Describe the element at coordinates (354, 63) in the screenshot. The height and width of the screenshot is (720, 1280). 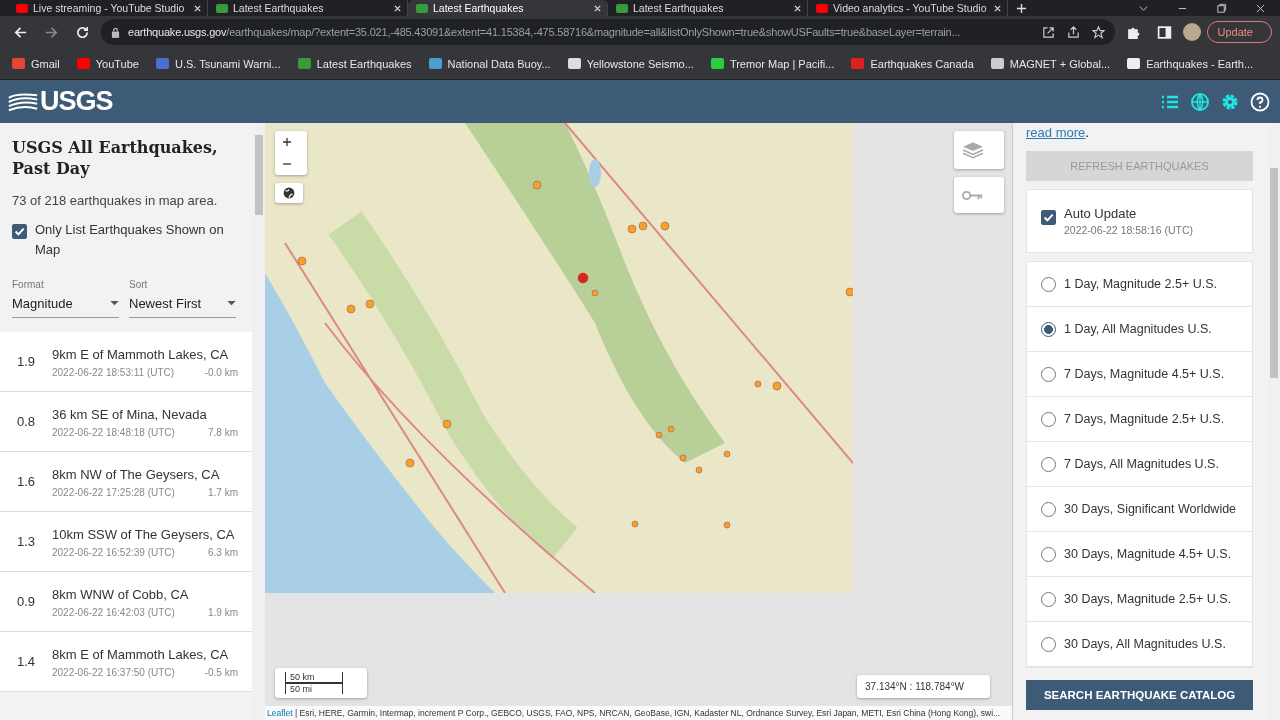
I see `bookmark: Latest Earthquakes` at that location.